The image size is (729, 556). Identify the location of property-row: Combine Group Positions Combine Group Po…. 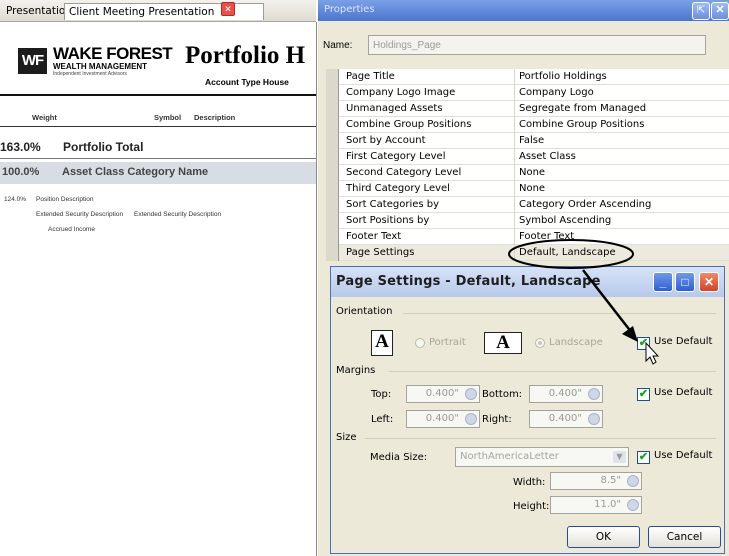
(534, 125).